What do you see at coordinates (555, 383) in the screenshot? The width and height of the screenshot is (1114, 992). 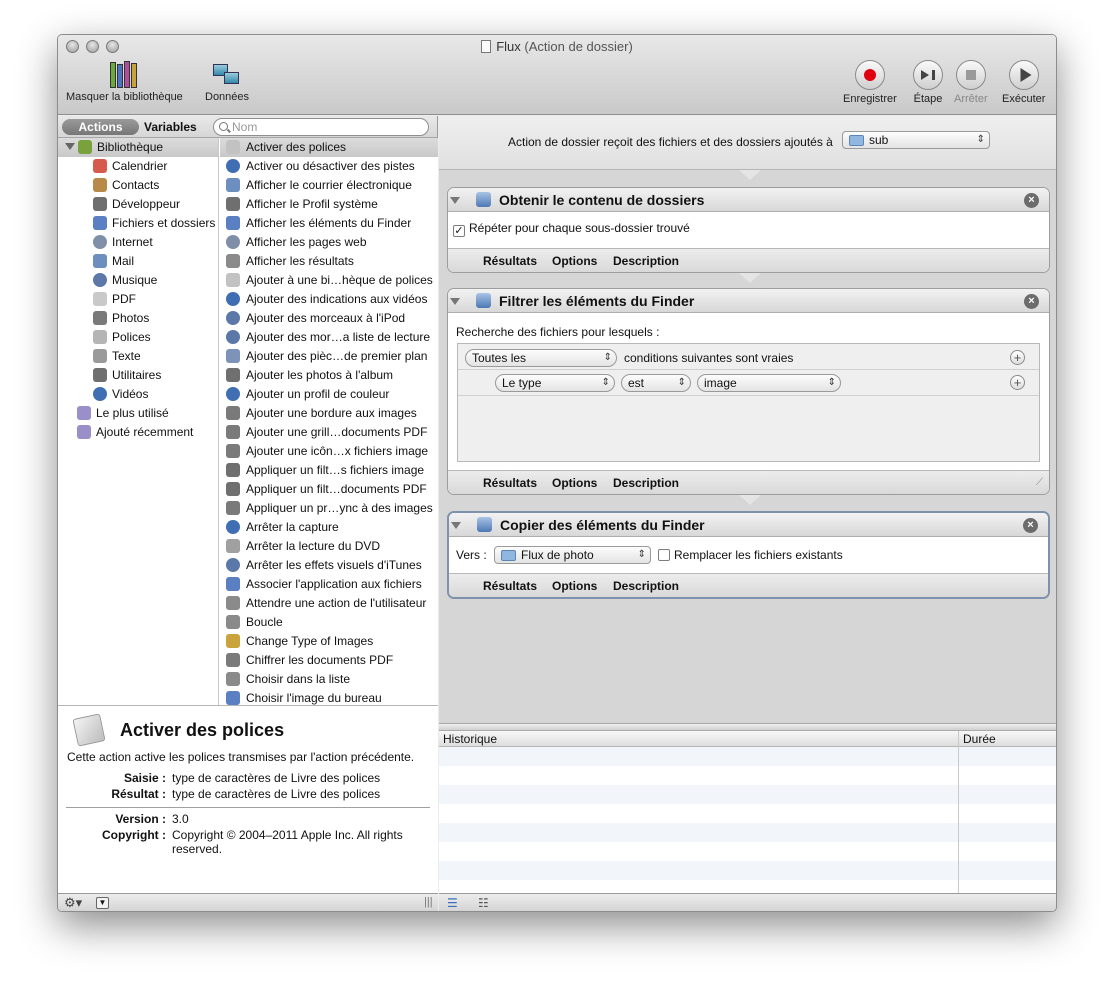 I see `criterion-field-popup: Le type` at bounding box center [555, 383].